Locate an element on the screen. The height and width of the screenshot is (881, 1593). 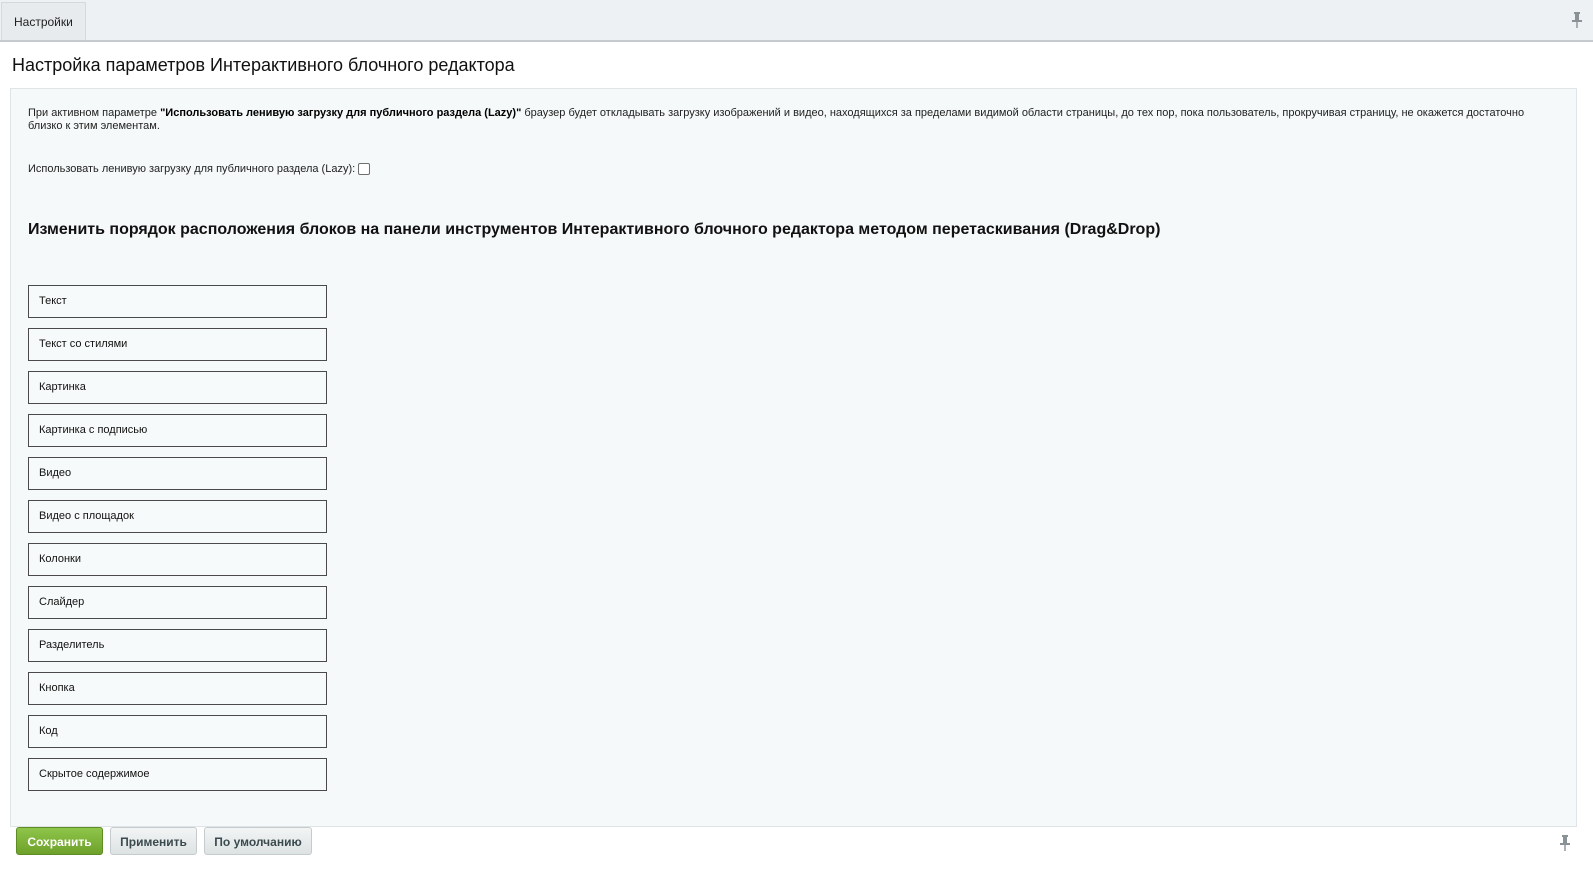
block-item: Картинка с подписью is located at coordinates (177, 430).